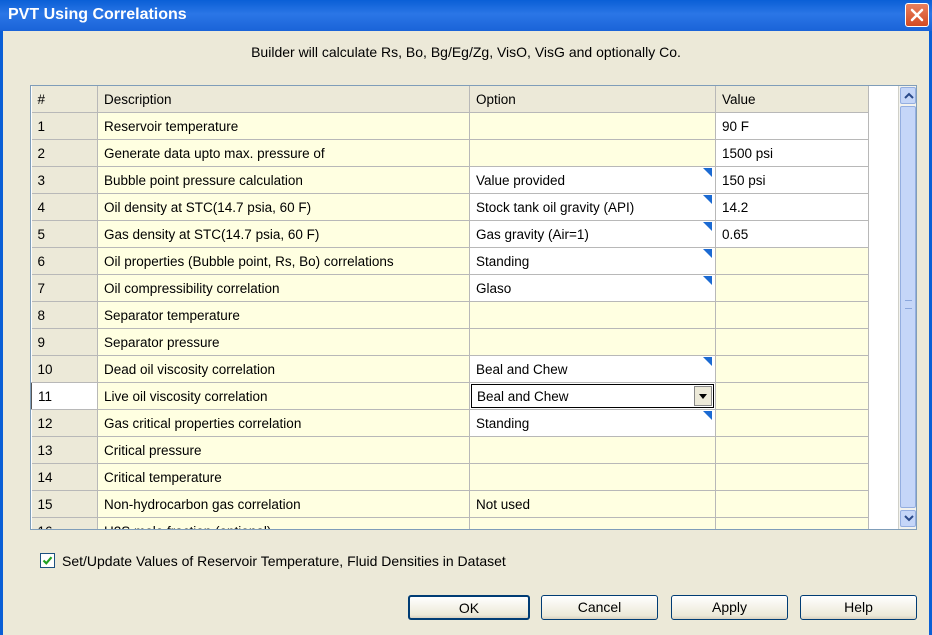 The height and width of the screenshot is (635, 932). What do you see at coordinates (283, 315) in the screenshot?
I see `row-description: Separator temperature` at bounding box center [283, 315].